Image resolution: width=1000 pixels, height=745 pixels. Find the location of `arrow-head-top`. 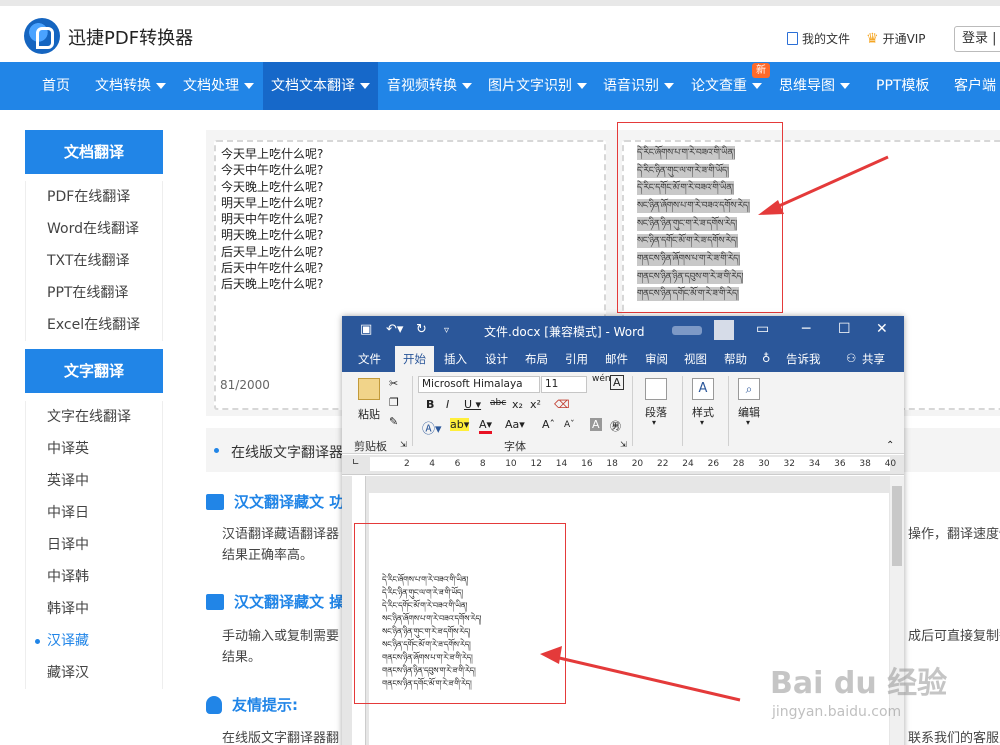

arrow-head-top is located at coordinates (771, 207).